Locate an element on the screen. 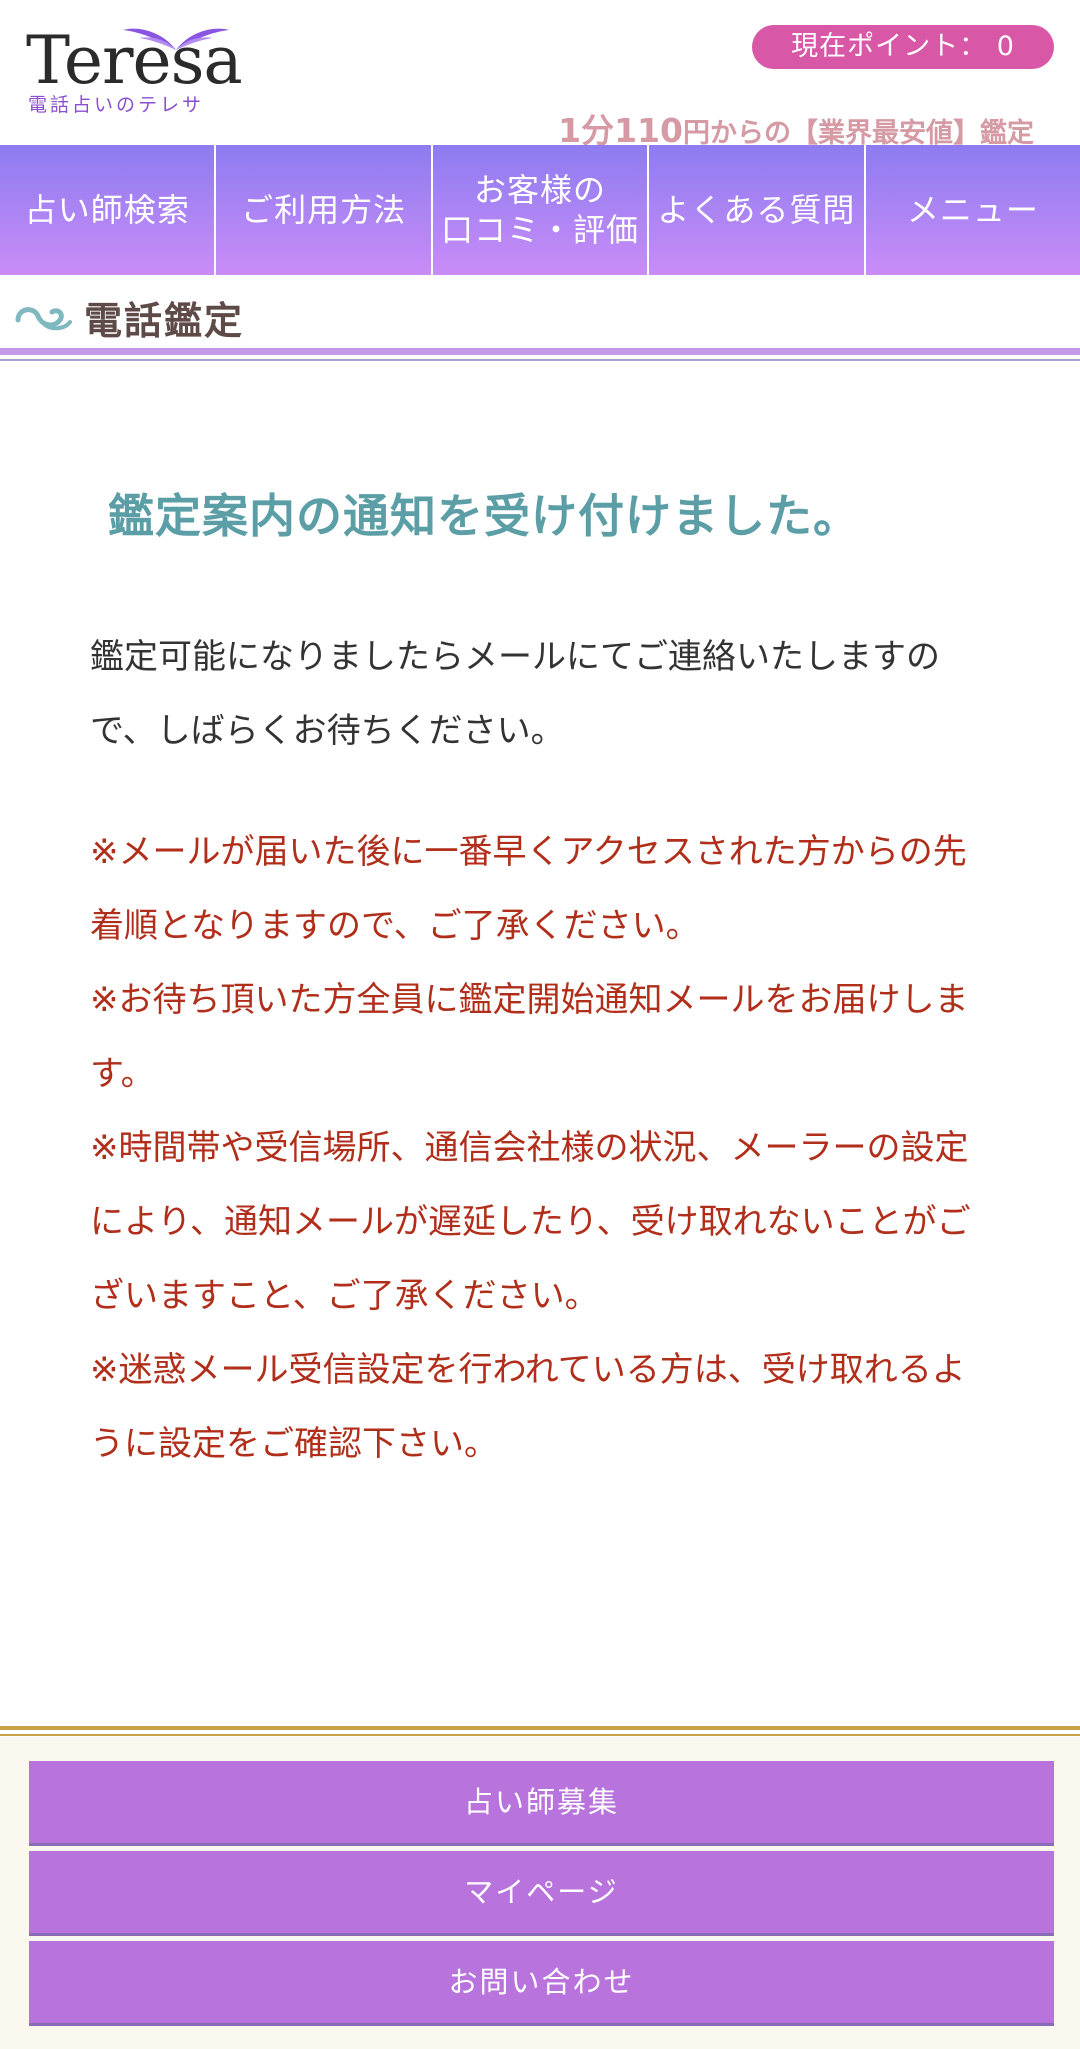  nav-customer-reviews: お客様の 口コミ・評価 is located at coordinates (541, 210).